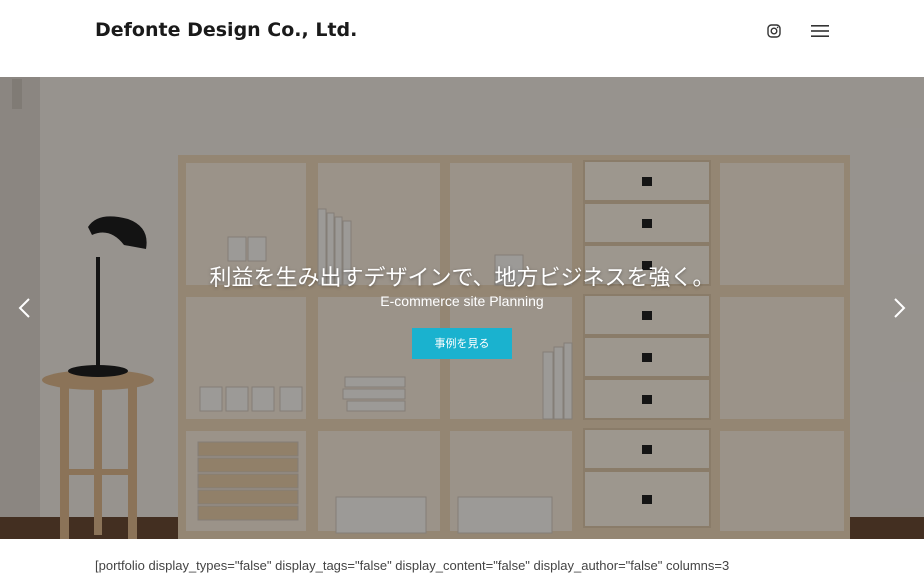 This screenshot has height=578, width=924. Describe the element at coordinates (462, 278) in the screenshot. I see `hero-headline: 利益を生み出すデザインで、地方ビジネスを強く。` at that location.